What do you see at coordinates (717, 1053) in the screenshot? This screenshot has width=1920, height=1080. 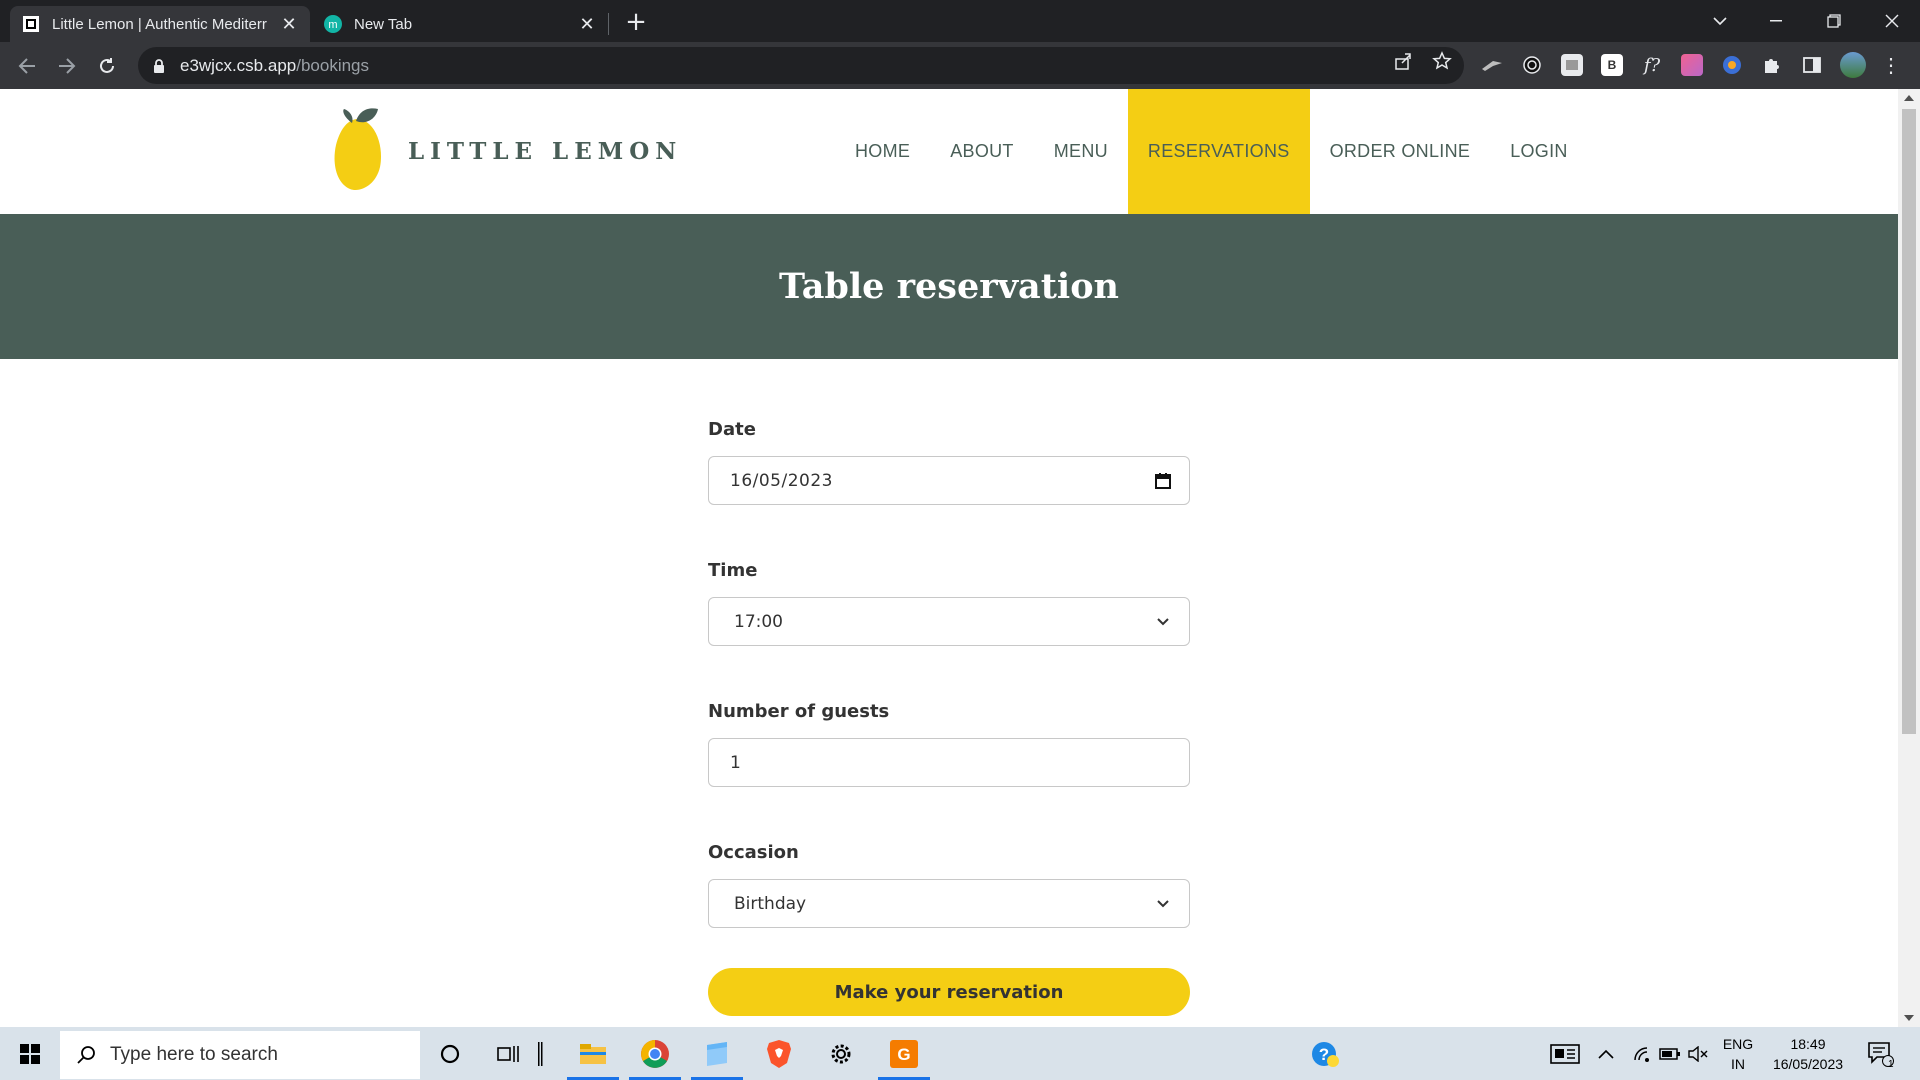 I see `notepad-app-icon` at bounding box center [717, 1053].